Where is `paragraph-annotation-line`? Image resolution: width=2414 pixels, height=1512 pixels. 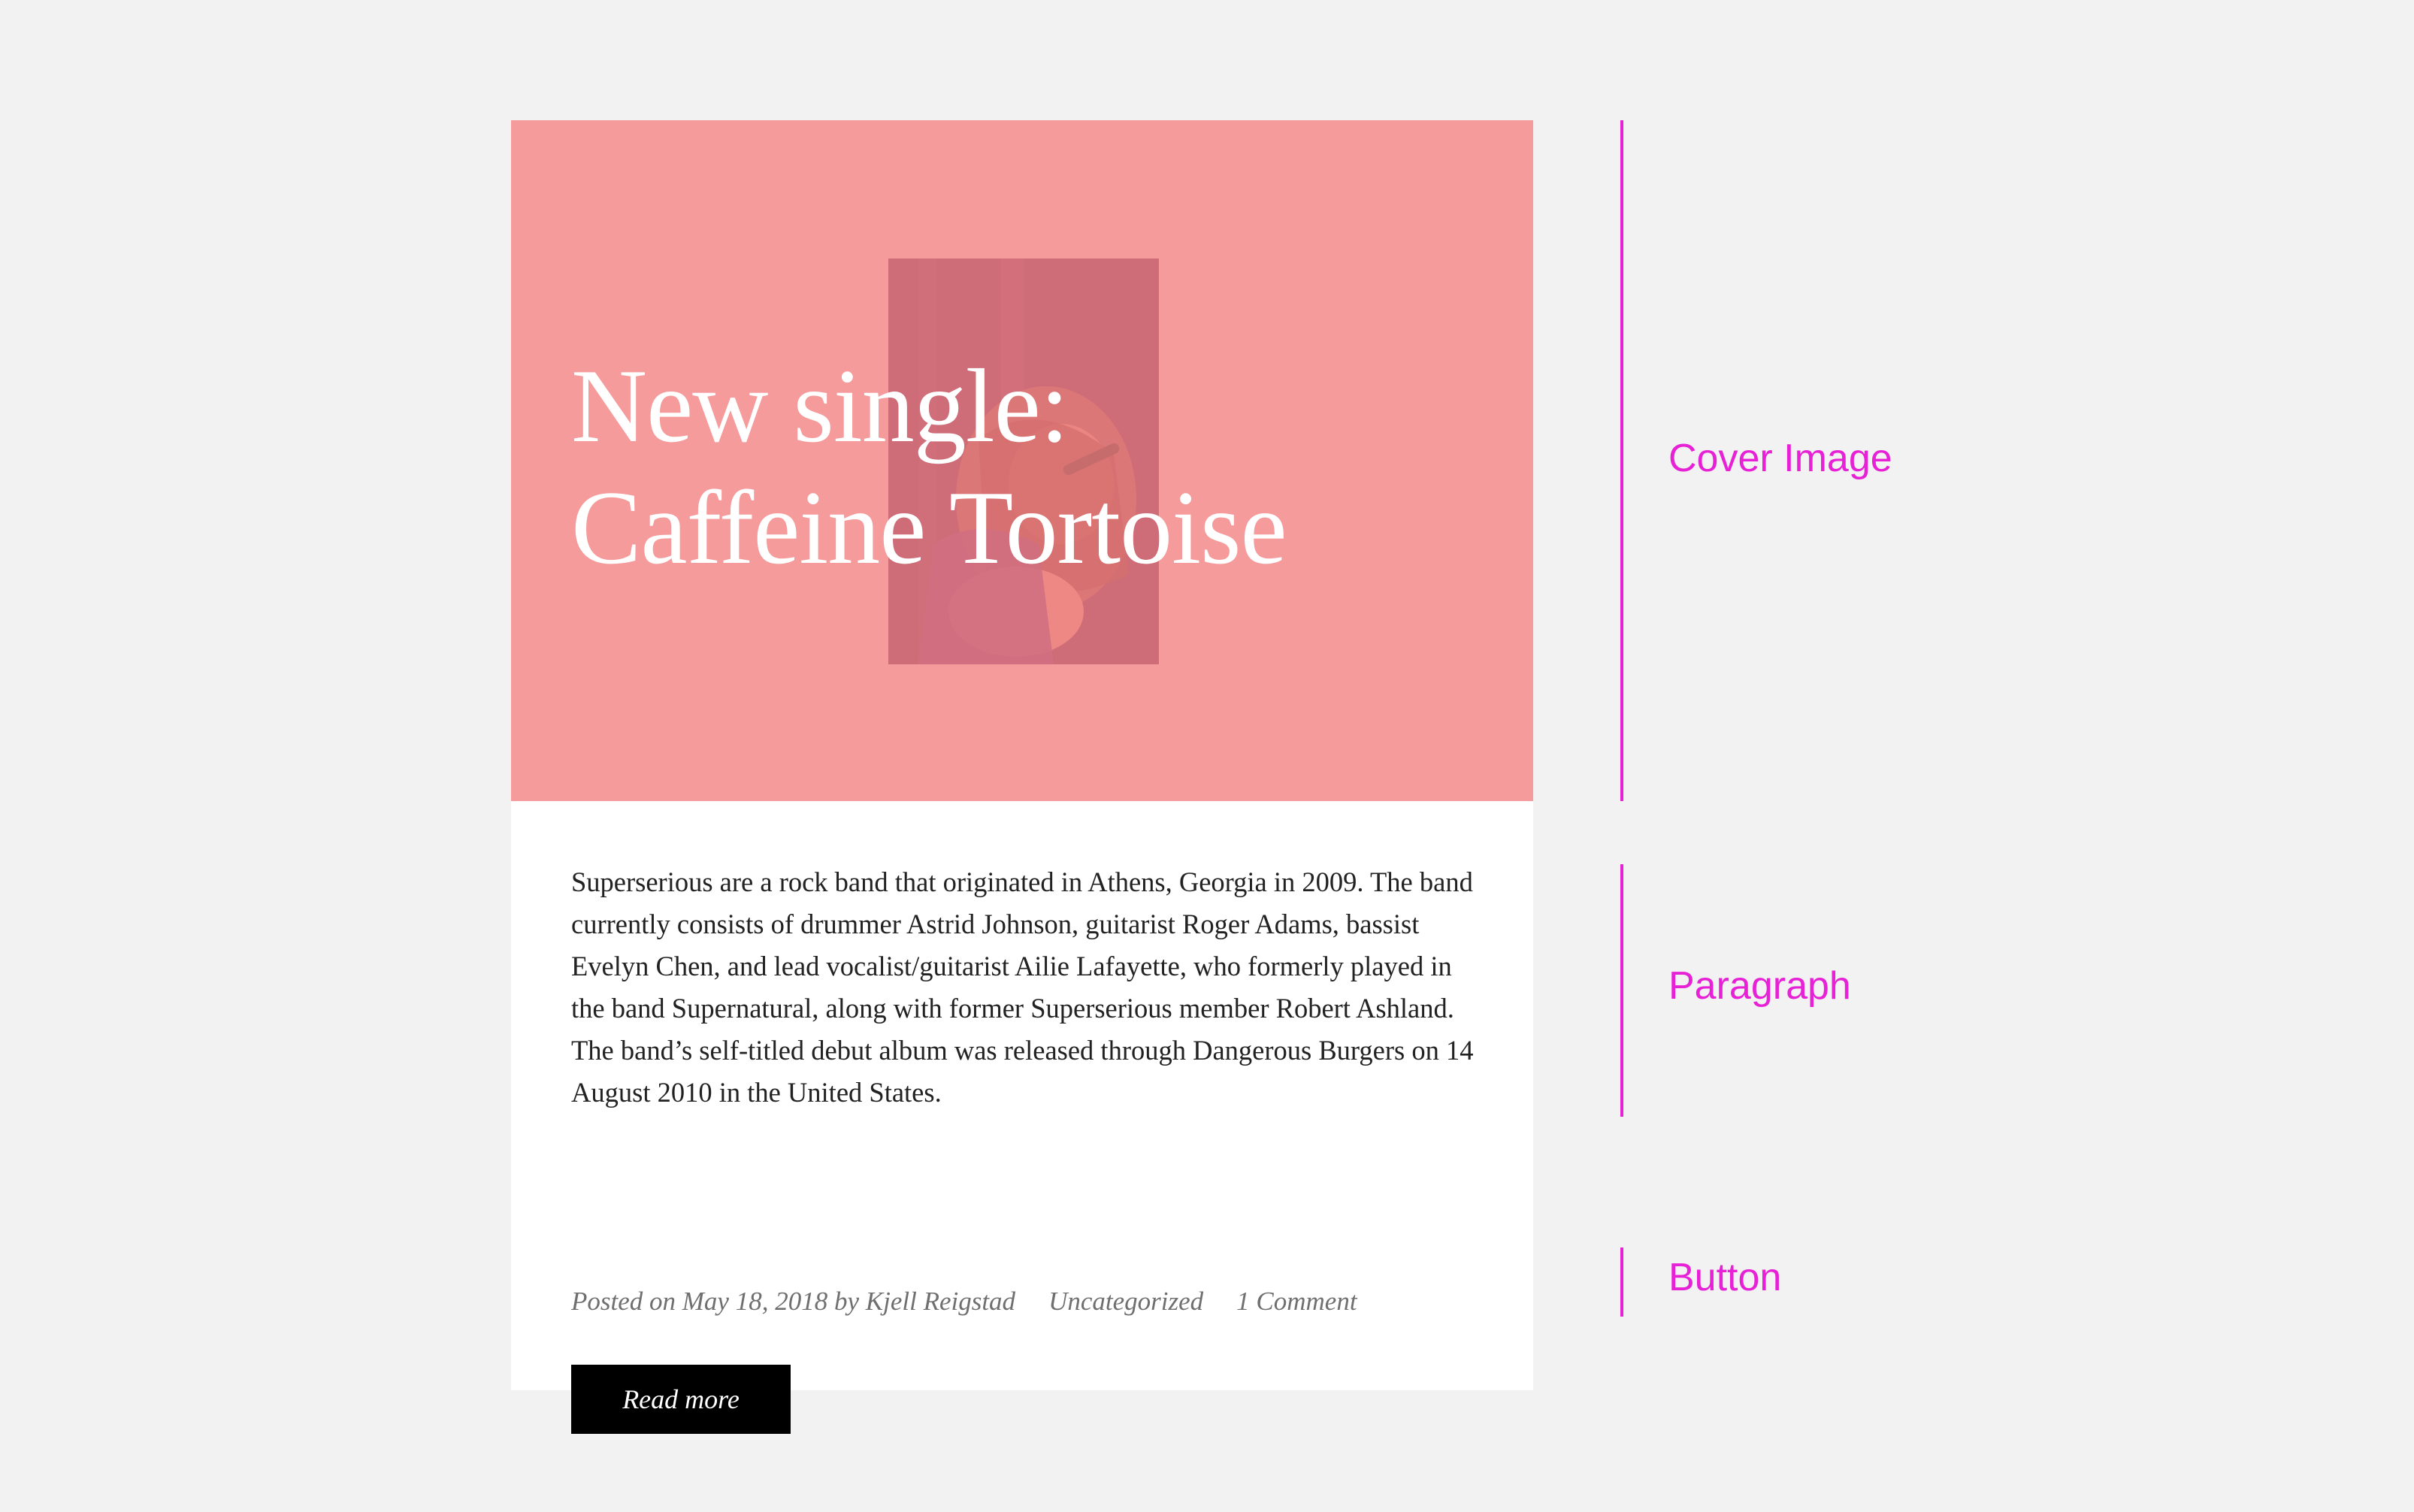 paragraph-annotation-line is located at coordinates (1621, 991).